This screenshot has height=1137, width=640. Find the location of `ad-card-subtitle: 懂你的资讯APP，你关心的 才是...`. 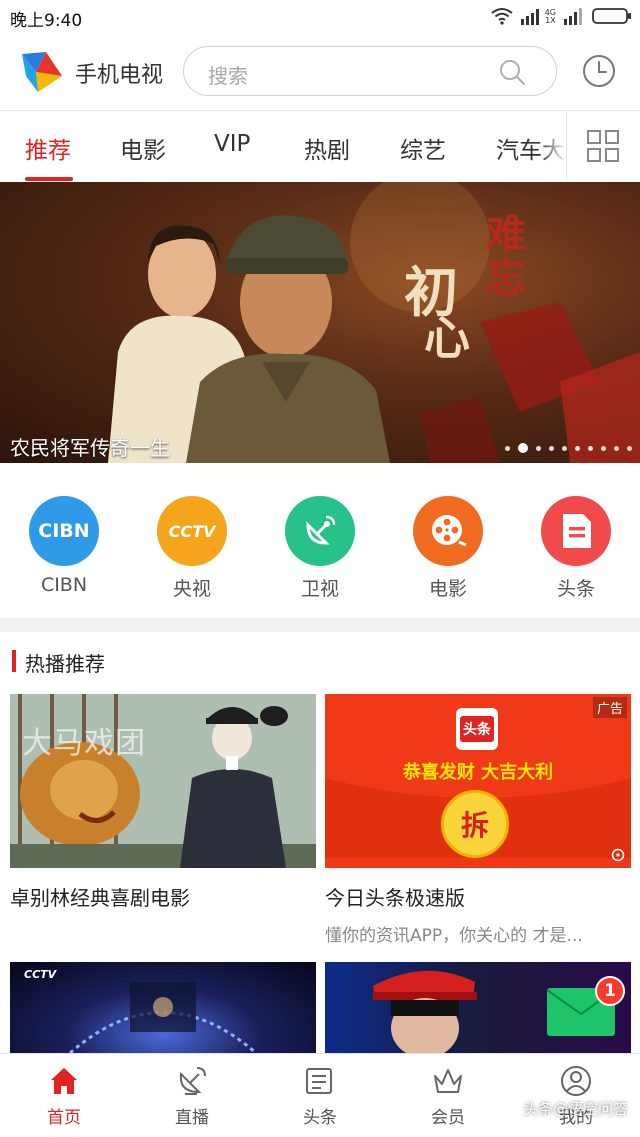

ad-card-subtitle: 懂你的资讯APP，你关心的 才是... is located at coordinates (454, 936).